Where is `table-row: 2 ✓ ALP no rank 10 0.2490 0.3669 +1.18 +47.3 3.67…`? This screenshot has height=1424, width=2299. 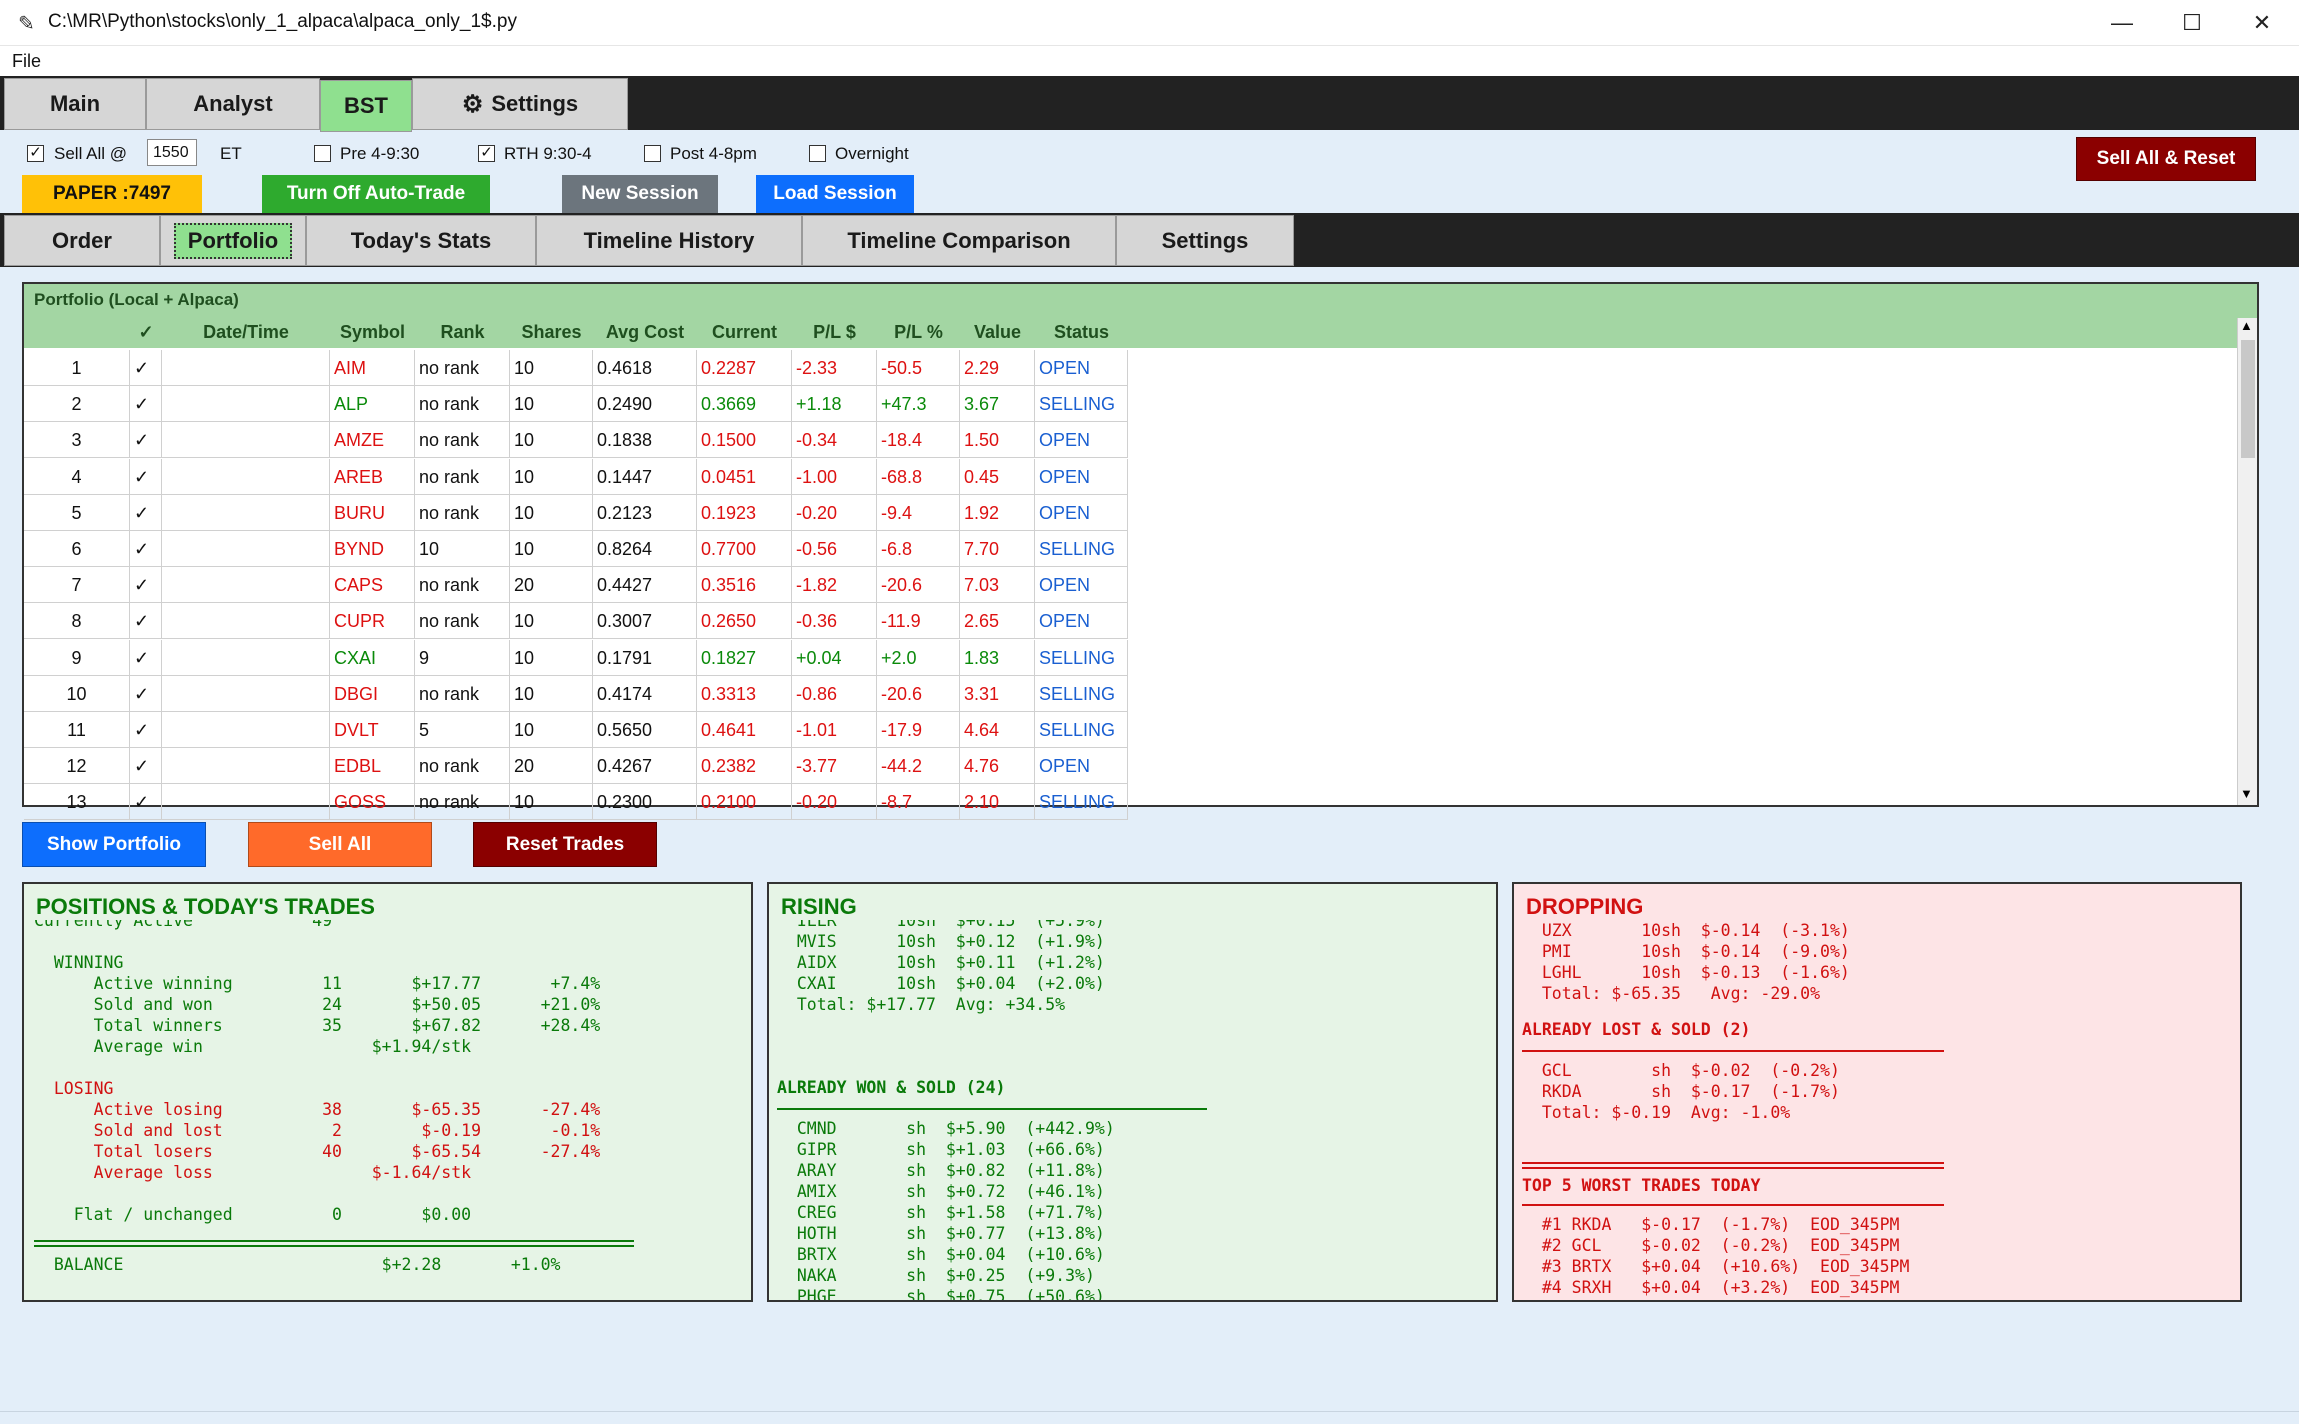
table-row: 2 ✓ ALP no rank 10 0.2490 0.3669 +1.18 +47.3 3.67… is located at coordinates (576, 404).